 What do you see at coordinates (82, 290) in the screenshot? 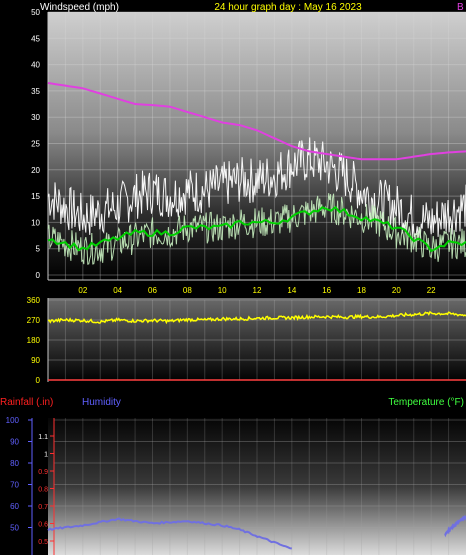
I see `x-tick-label: 02` at bounding box center [82, 290].